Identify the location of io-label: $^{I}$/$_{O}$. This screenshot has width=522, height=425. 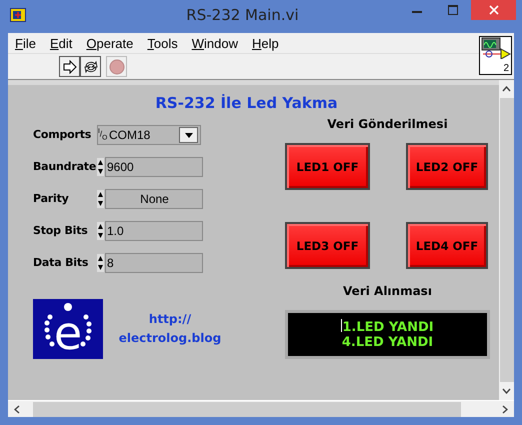
(103, 135).